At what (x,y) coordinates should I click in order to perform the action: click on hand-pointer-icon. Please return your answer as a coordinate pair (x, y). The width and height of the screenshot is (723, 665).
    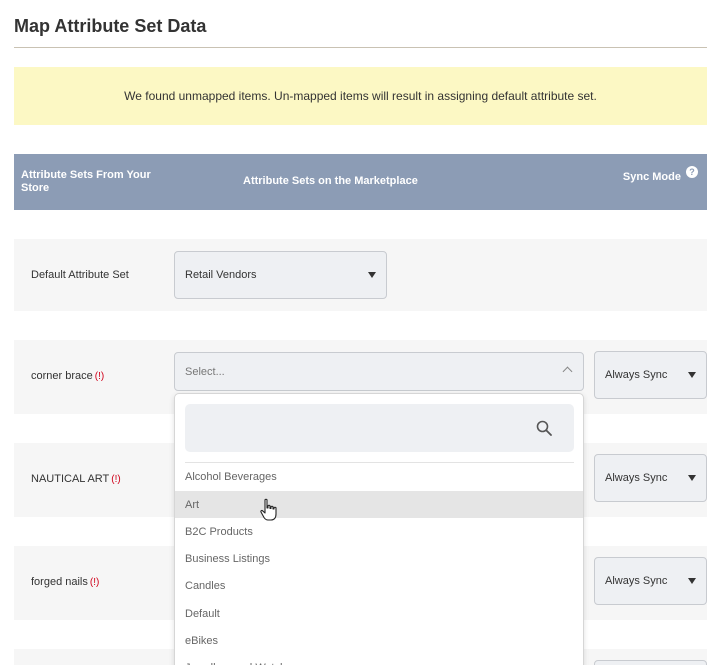
    Looking at the image, I should click on (268, 509).